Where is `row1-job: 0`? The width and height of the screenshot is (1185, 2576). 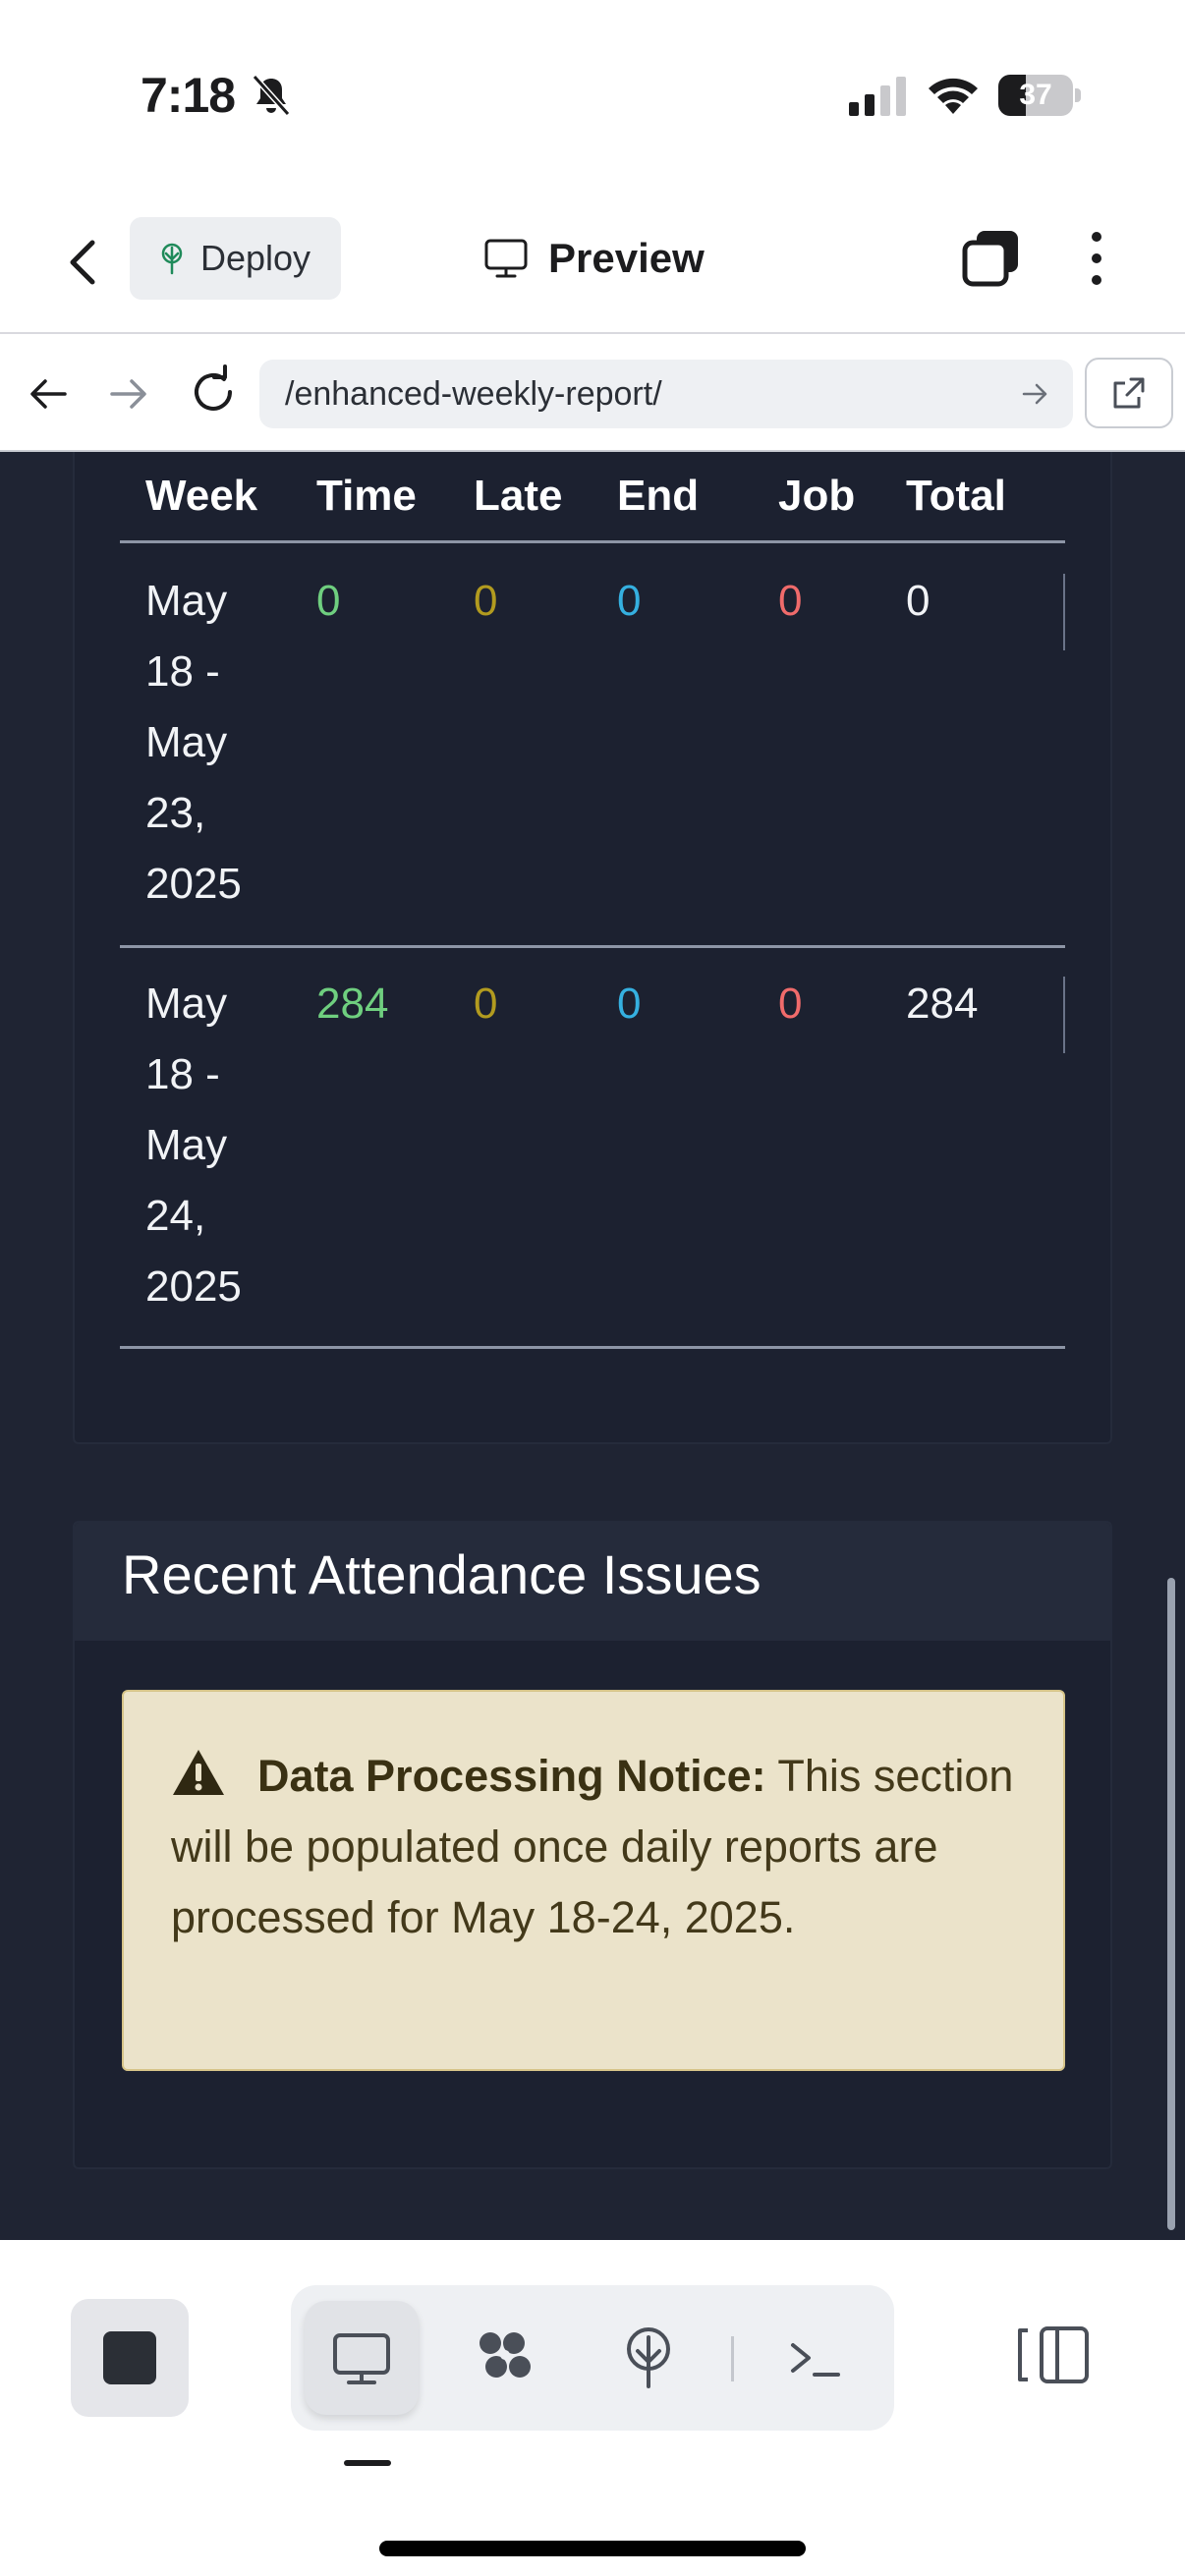
row1-job: 0 is located at coordinates (790, 601).